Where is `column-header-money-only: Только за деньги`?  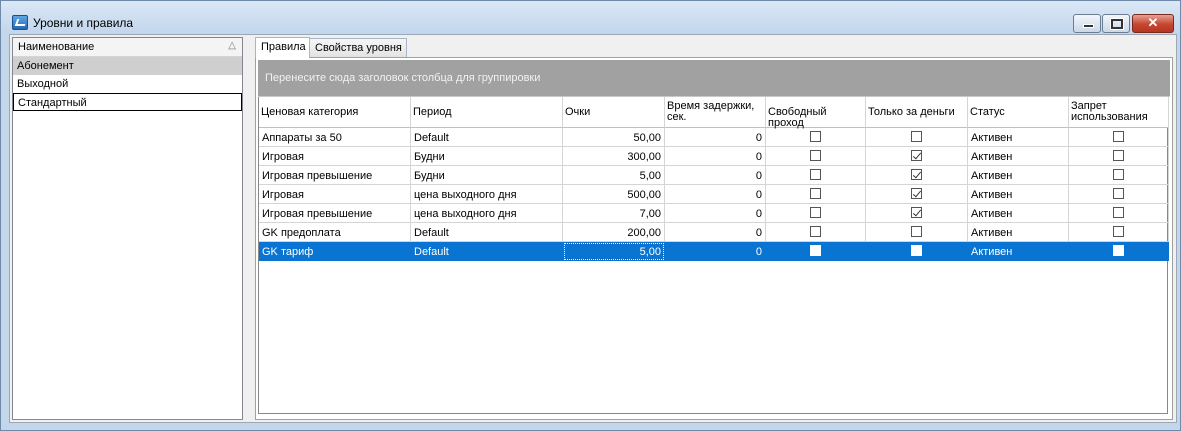
column-header-money-only: Только за деньги is located at coordinates (917, 112).